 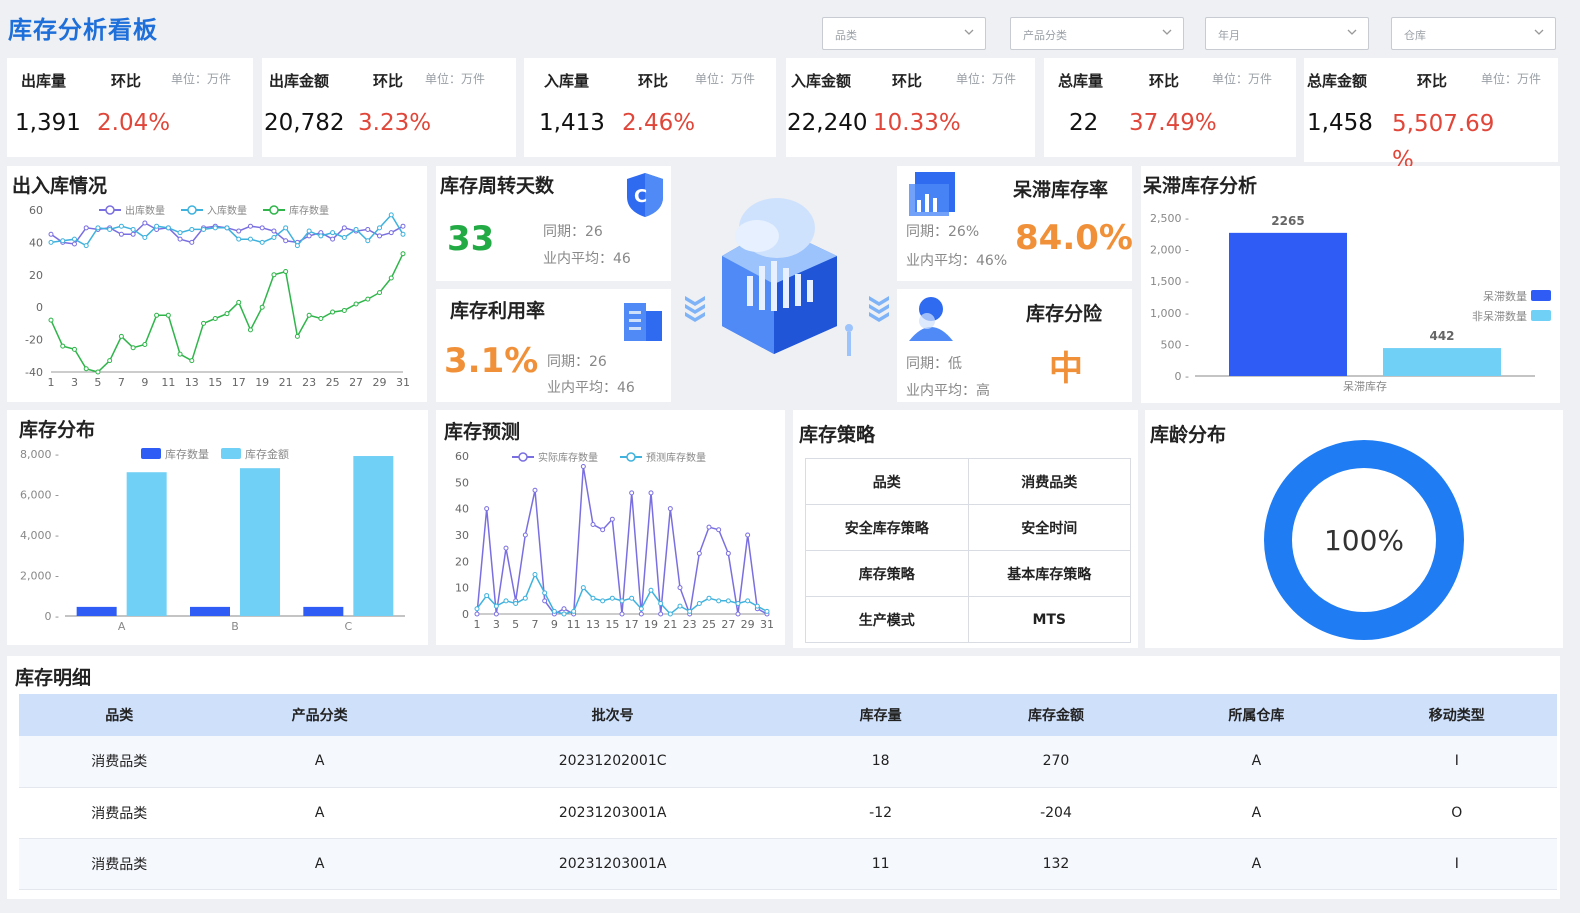 I want to click on y-tick-label: 1,000 -, so click(x=1169, y=313).